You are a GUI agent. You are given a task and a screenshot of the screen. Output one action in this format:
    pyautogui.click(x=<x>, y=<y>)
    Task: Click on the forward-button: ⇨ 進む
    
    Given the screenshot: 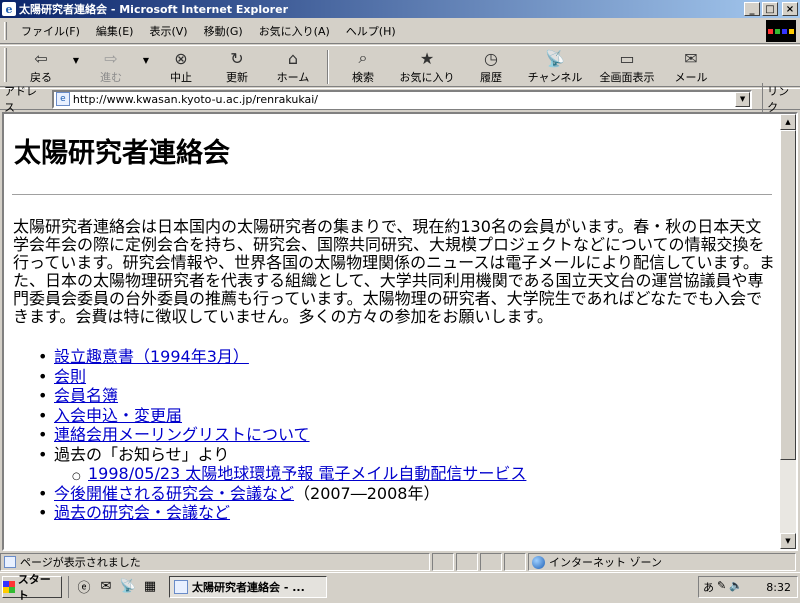 What is the action you would take?
    pyautogui.click(x=111, y=67)
    